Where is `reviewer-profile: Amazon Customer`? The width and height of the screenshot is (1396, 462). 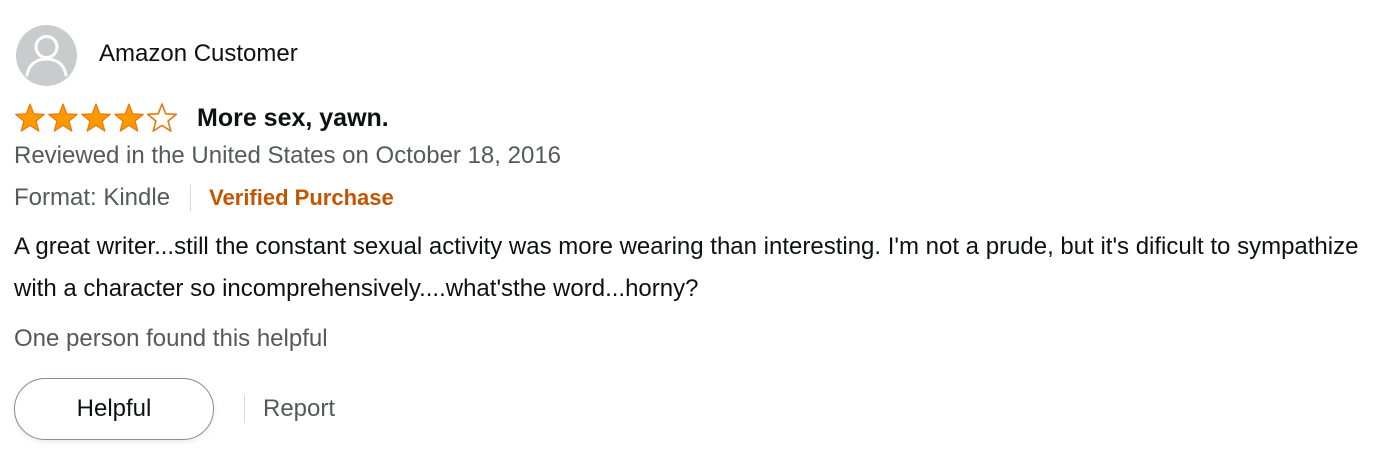 reviewer-profile: Amazon Customer is located at coordinates (157, 55).